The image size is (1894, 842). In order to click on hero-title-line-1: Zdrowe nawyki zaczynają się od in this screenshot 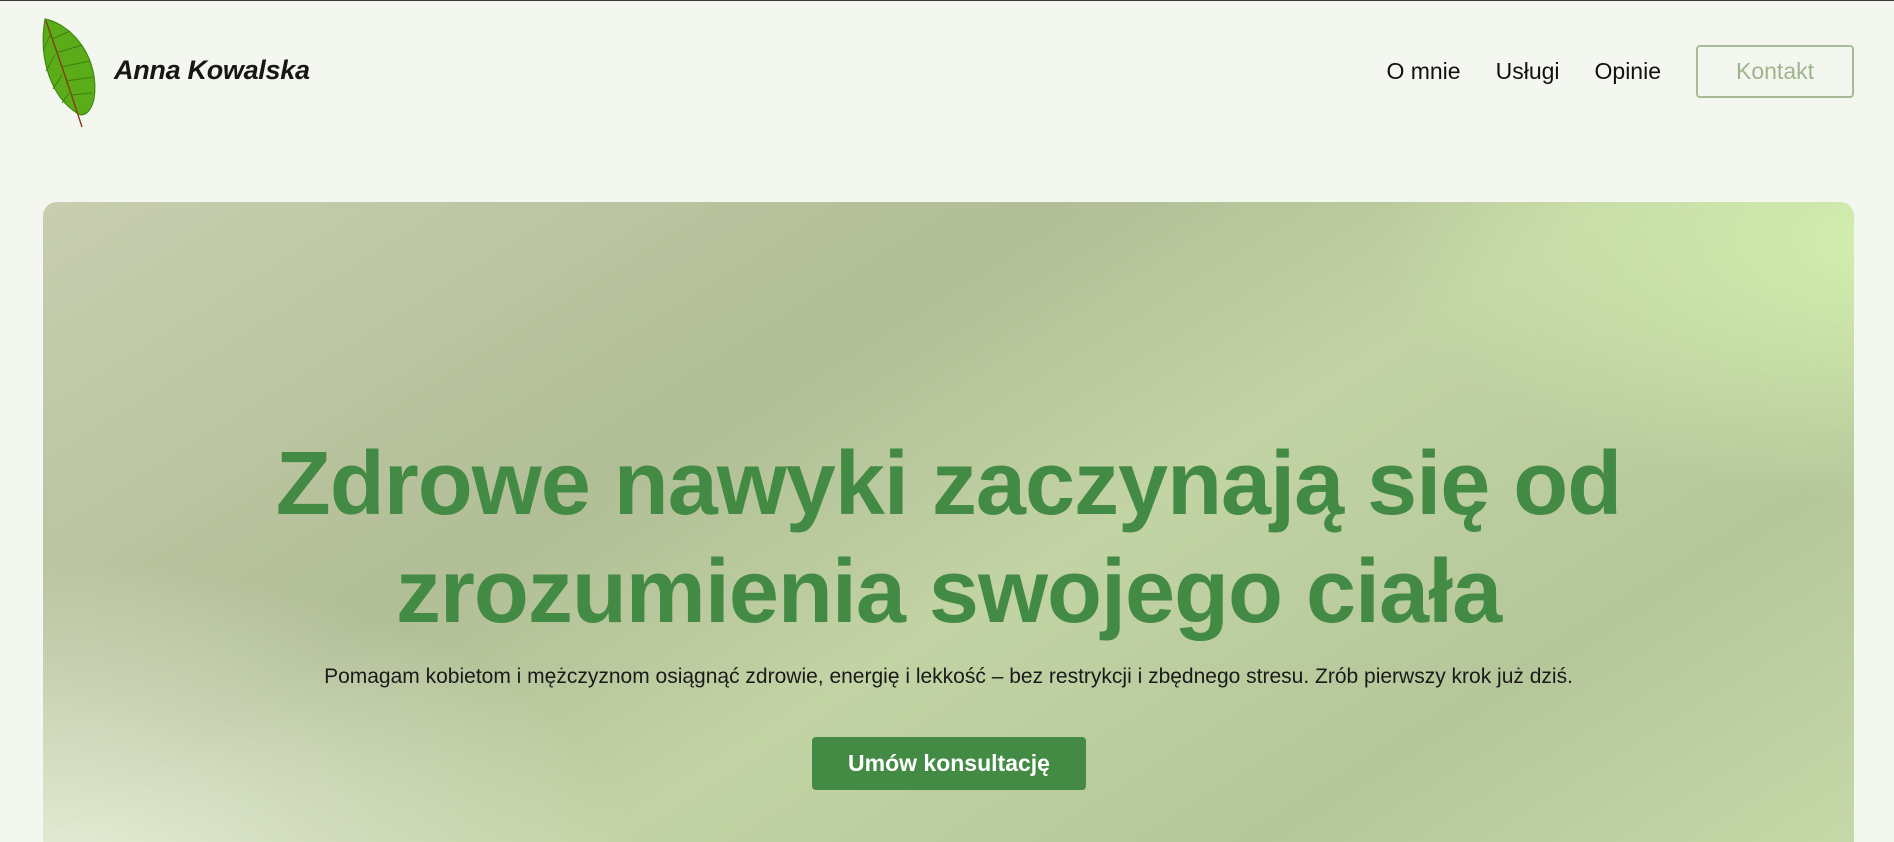, I will do `click(948, 484)`.